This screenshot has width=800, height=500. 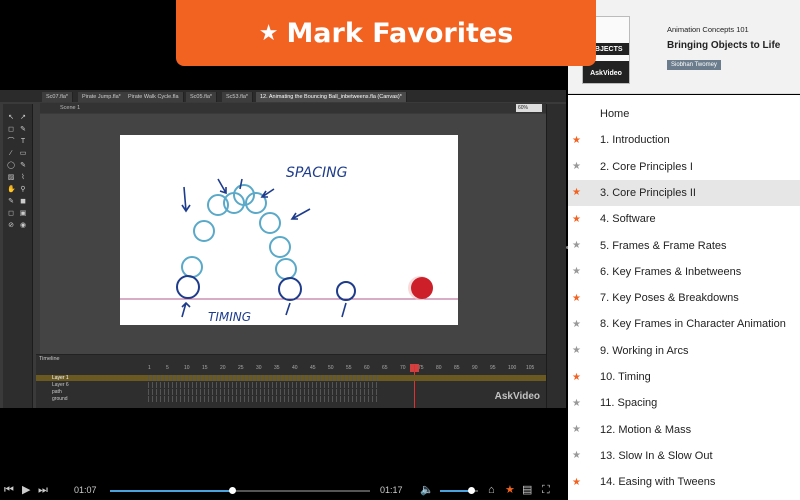 I want to click on progress-bar, so click(x=240, y=490).